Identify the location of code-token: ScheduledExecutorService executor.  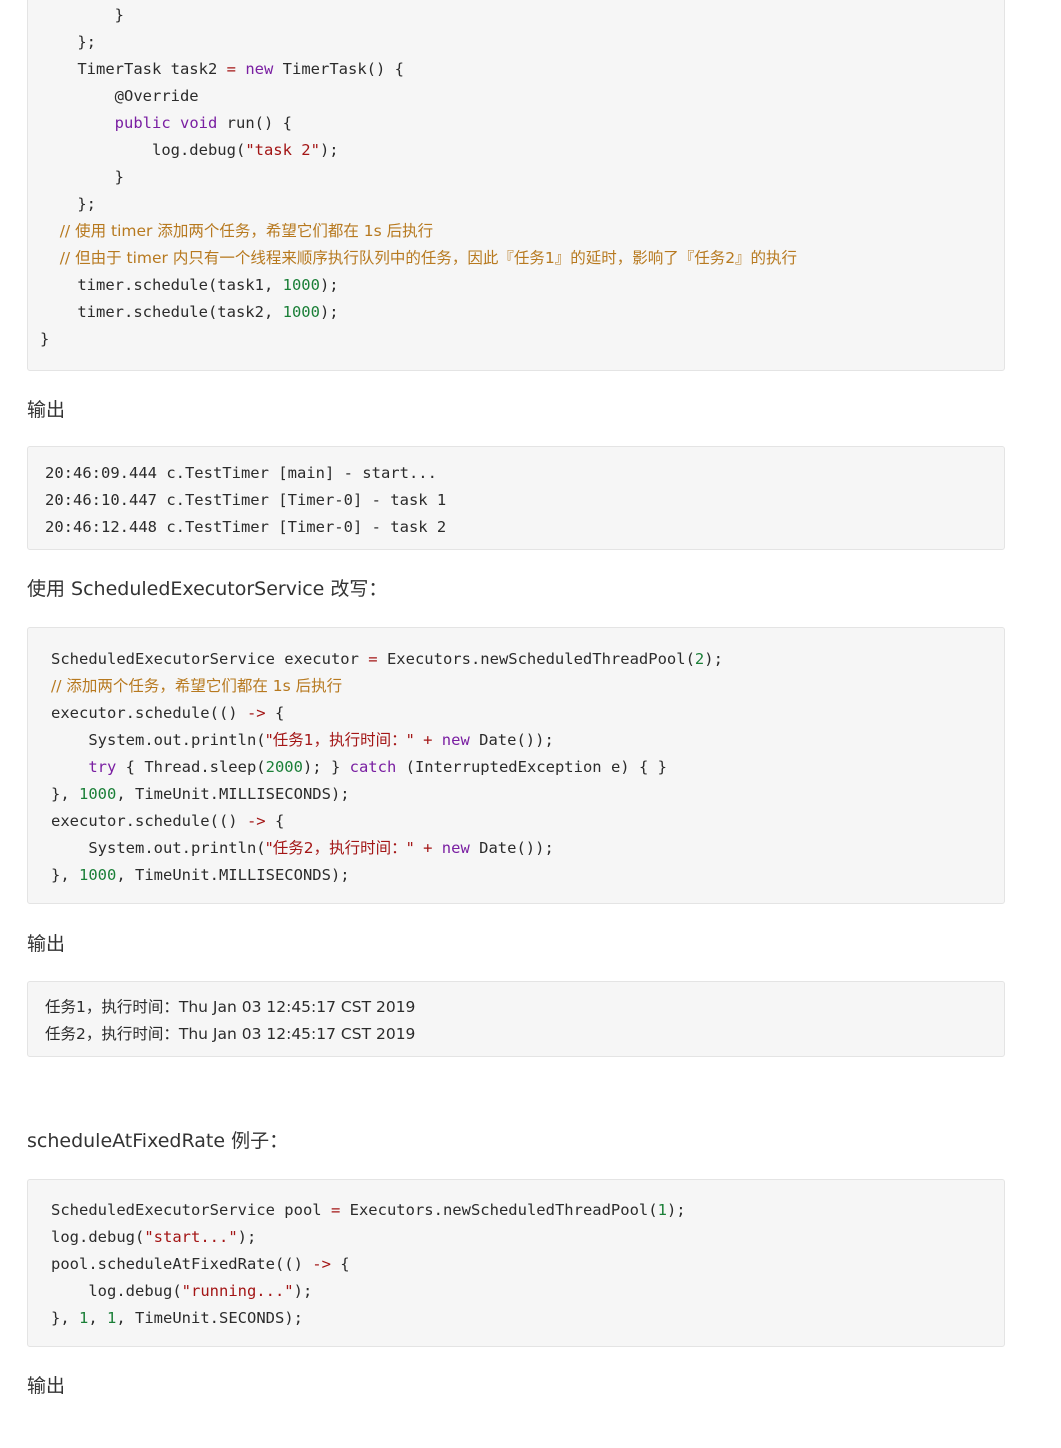
(210, 659).